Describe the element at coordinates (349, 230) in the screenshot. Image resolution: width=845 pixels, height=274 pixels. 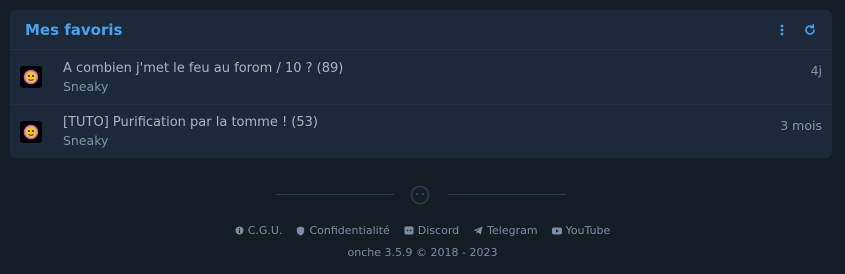
I see `footer-link-label: Confidentialité` at that location.